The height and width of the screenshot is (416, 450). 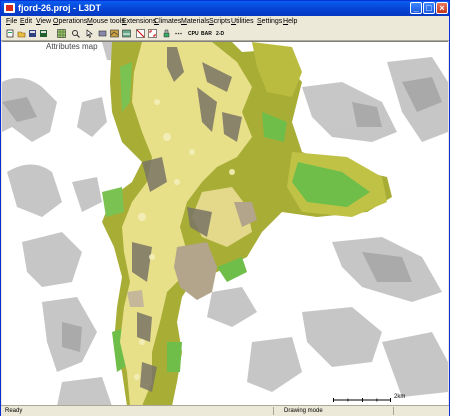 What do you see at coordinates (220, 34) in the screenshot?
I see `view-mode-toggle: 2-D` at bounding box center [220, 34].